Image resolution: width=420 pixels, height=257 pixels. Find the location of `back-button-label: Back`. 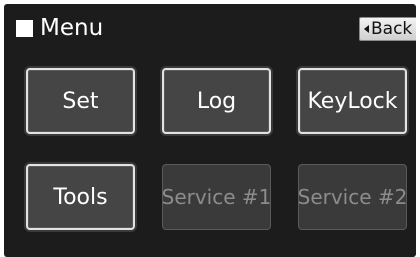

back-button-label: Back is located at coordinates (392, 29).